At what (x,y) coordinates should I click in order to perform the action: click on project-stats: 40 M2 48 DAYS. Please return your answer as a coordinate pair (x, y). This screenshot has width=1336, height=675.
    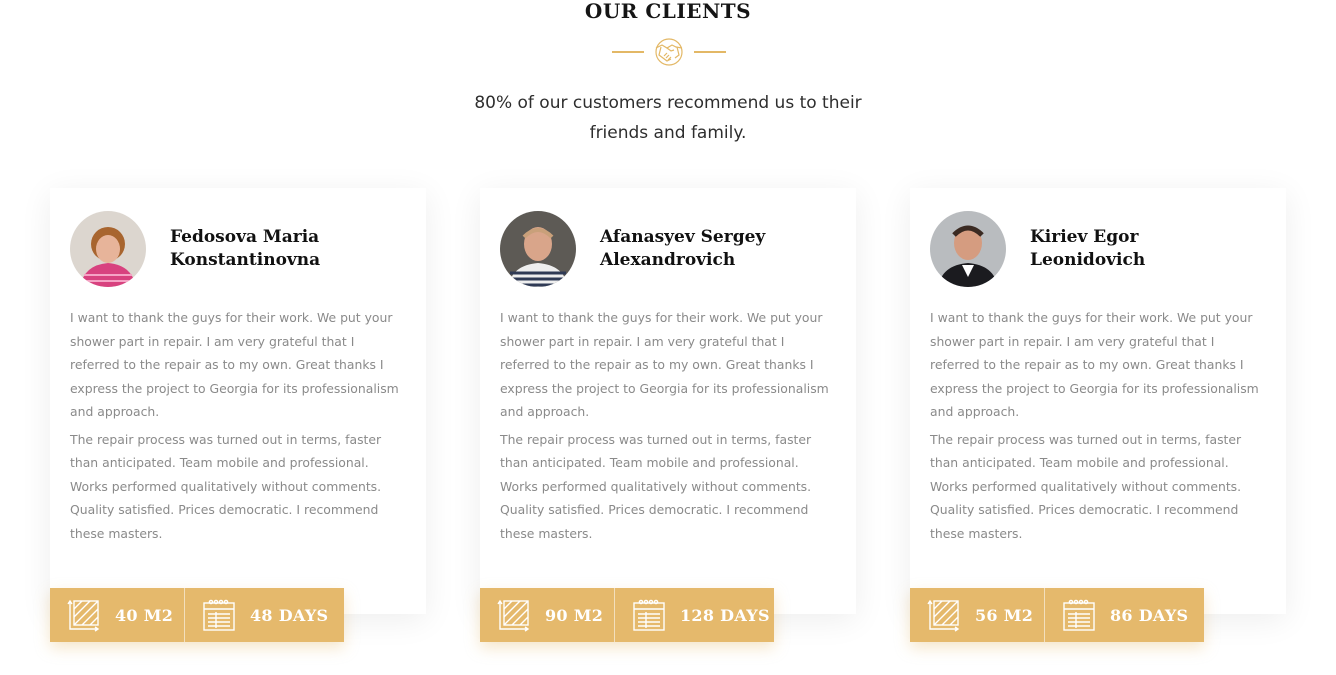
    Looking at the image, I should click on (197, 615).